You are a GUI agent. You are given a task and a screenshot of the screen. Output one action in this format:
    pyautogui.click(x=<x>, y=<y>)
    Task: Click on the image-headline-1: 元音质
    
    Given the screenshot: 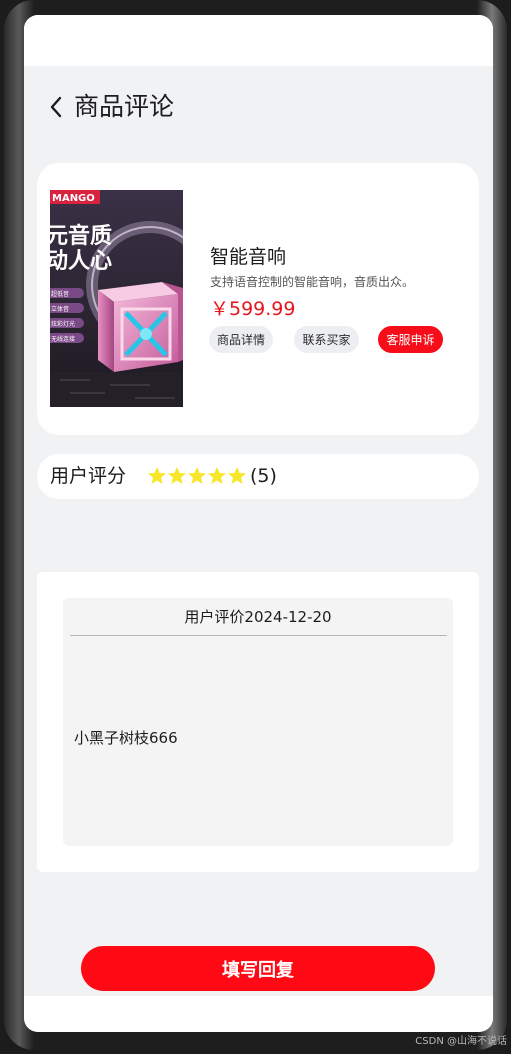 What is the action you would take?
    pyautogui.click(x=81, y=236)
    